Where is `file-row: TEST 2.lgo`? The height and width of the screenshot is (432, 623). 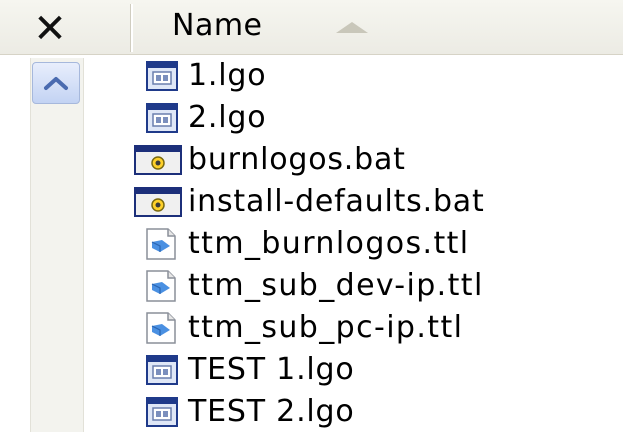 file-row: TEST 2.lgo is located at coordinates (377, 411).